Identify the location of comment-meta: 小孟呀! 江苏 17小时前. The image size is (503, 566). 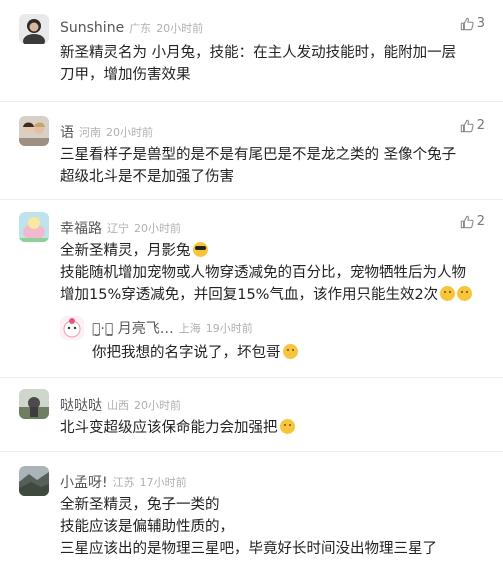
(123, 481).